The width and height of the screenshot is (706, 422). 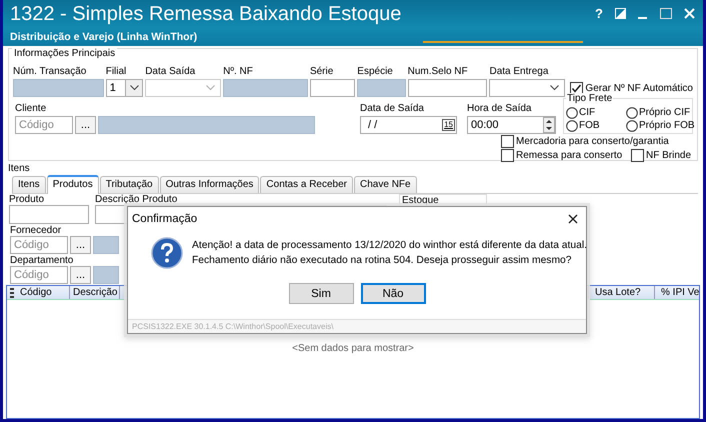 What do you see at coordinates (420, 200) in the screenshot?
I see `field-label: Estoque` at bounding box center [420, 200].